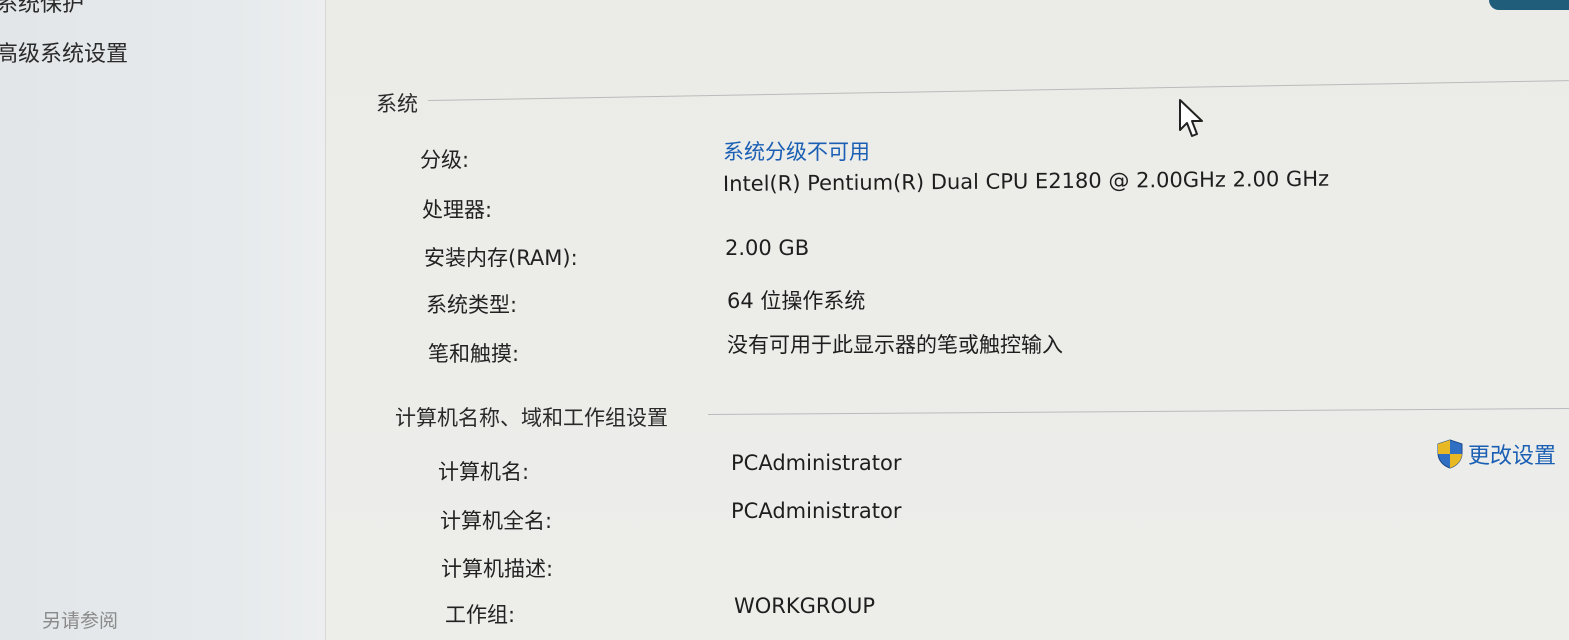 Image resolution: width=1569 pixels, height=640 pixels. I want to click on installed-ram-label: 安装内存(RAM):, so click(501, 258).